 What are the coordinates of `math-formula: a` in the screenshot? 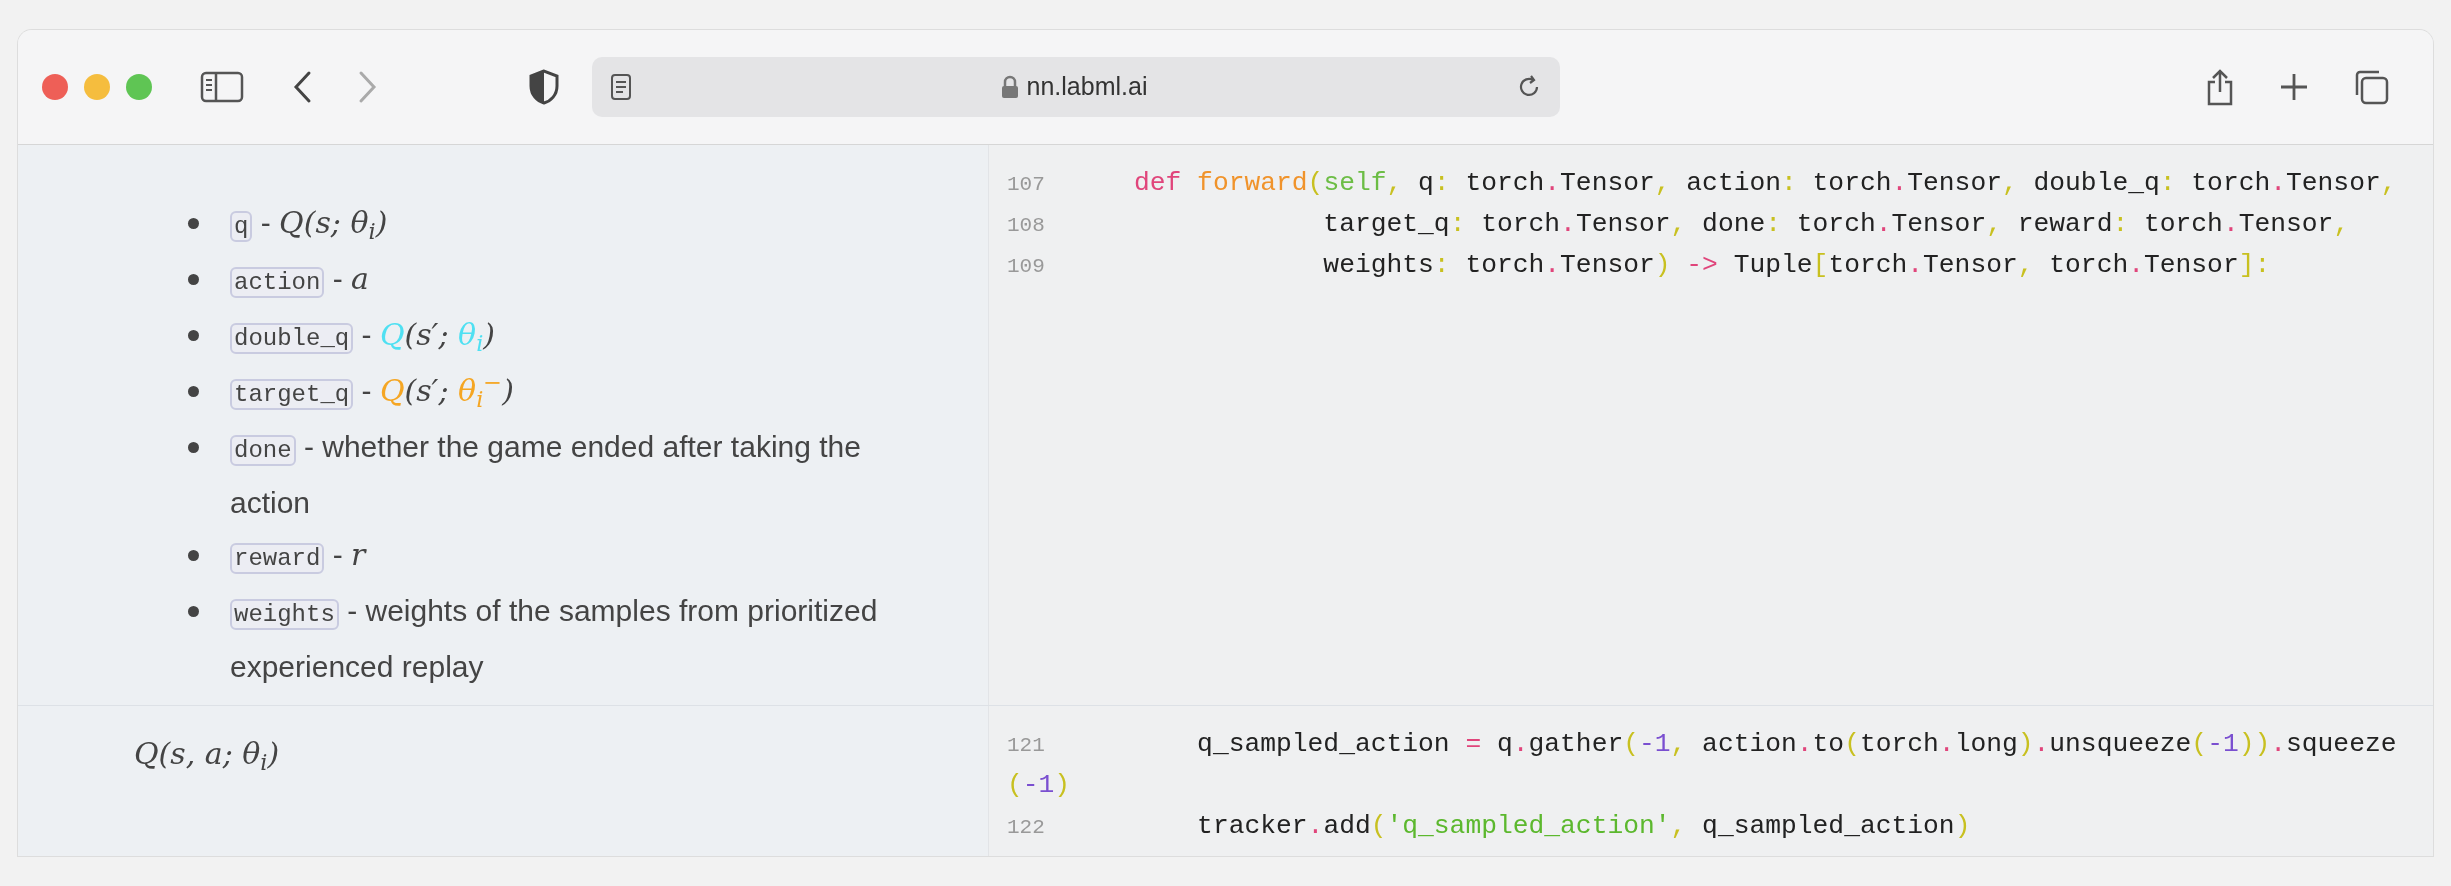 It's located at (360, 278).